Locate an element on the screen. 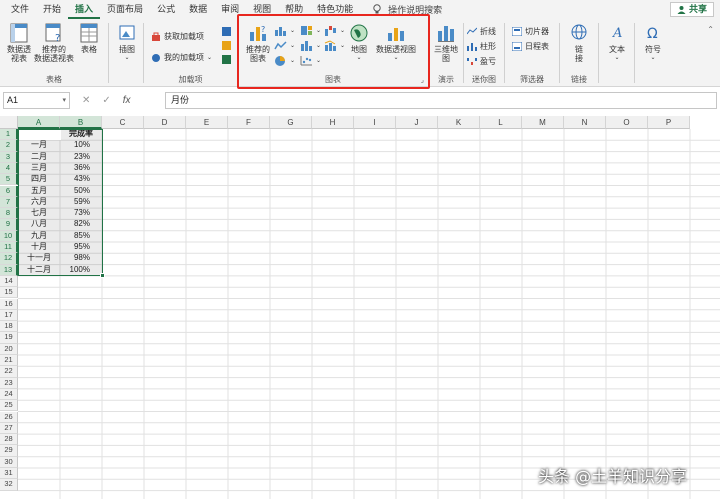 This screenshot has height=499, width=720. cell-b2: 10% is located at coordinates (81, 145).